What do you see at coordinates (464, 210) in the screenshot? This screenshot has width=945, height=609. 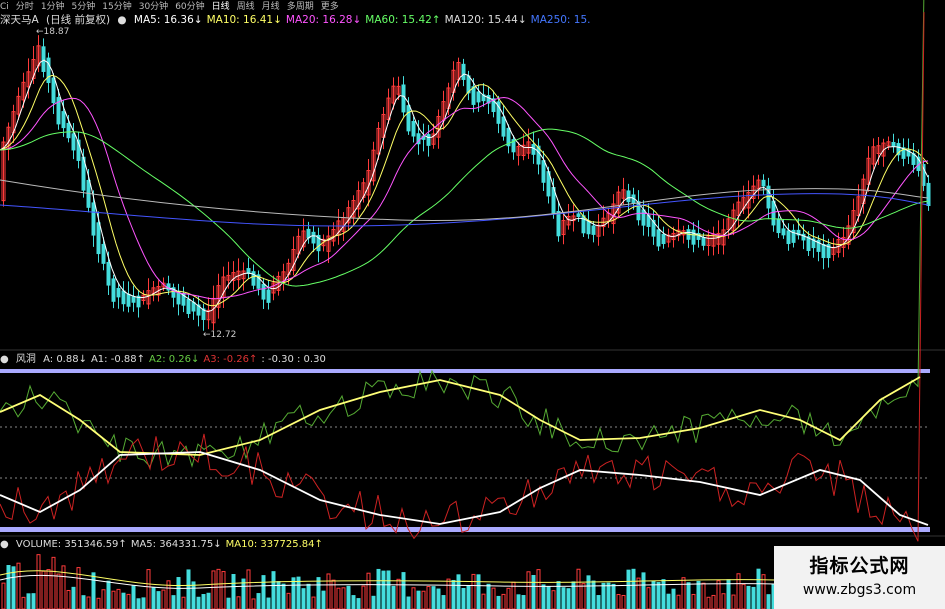 I see `ma250-line` at bounding box center [464, 210].